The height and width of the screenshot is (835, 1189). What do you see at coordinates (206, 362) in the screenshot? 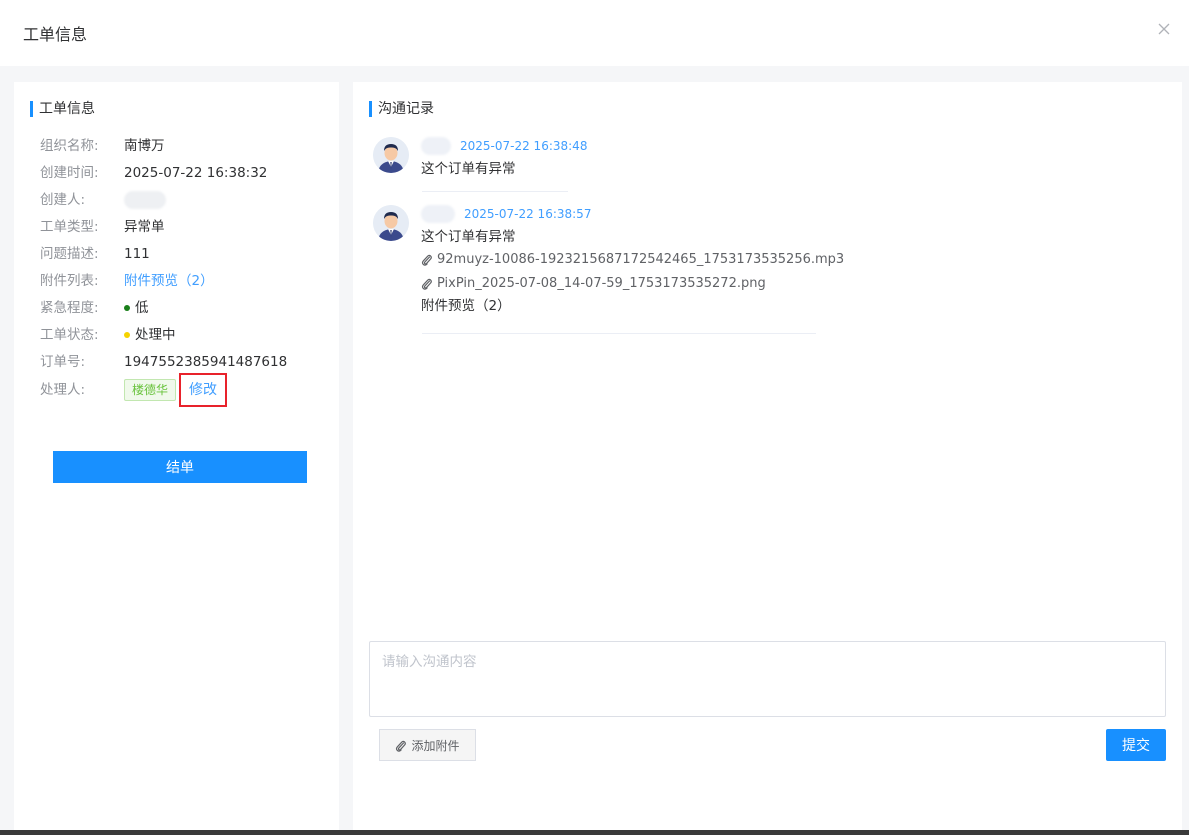
I see `order-number-value: 1947552385941487618` at bounding box center [206, 362].